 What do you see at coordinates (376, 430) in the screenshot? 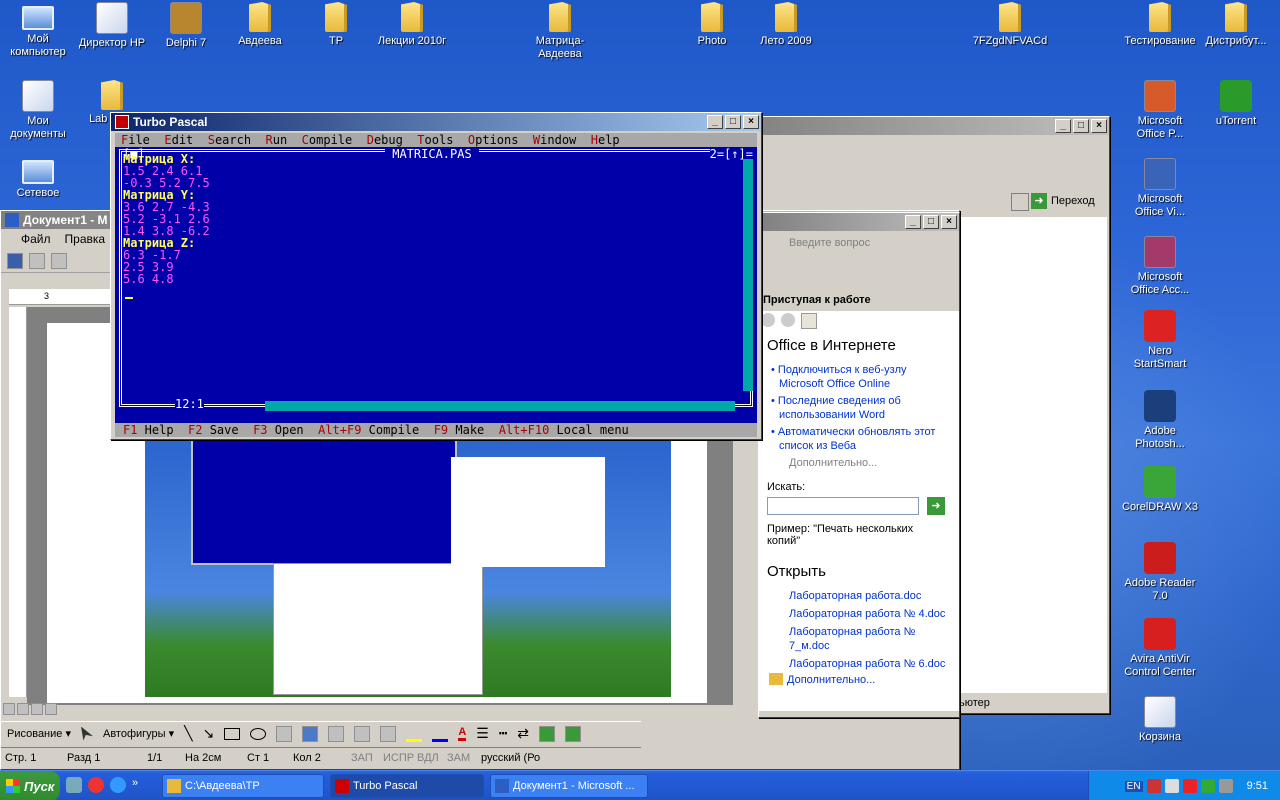
I see `tp-status-compile: Alt+F9 Compile` at bounding box center [376, 430].